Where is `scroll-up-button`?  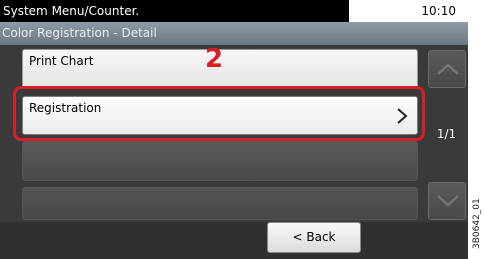
scroll-up-button is located at coordinates (447, 69).